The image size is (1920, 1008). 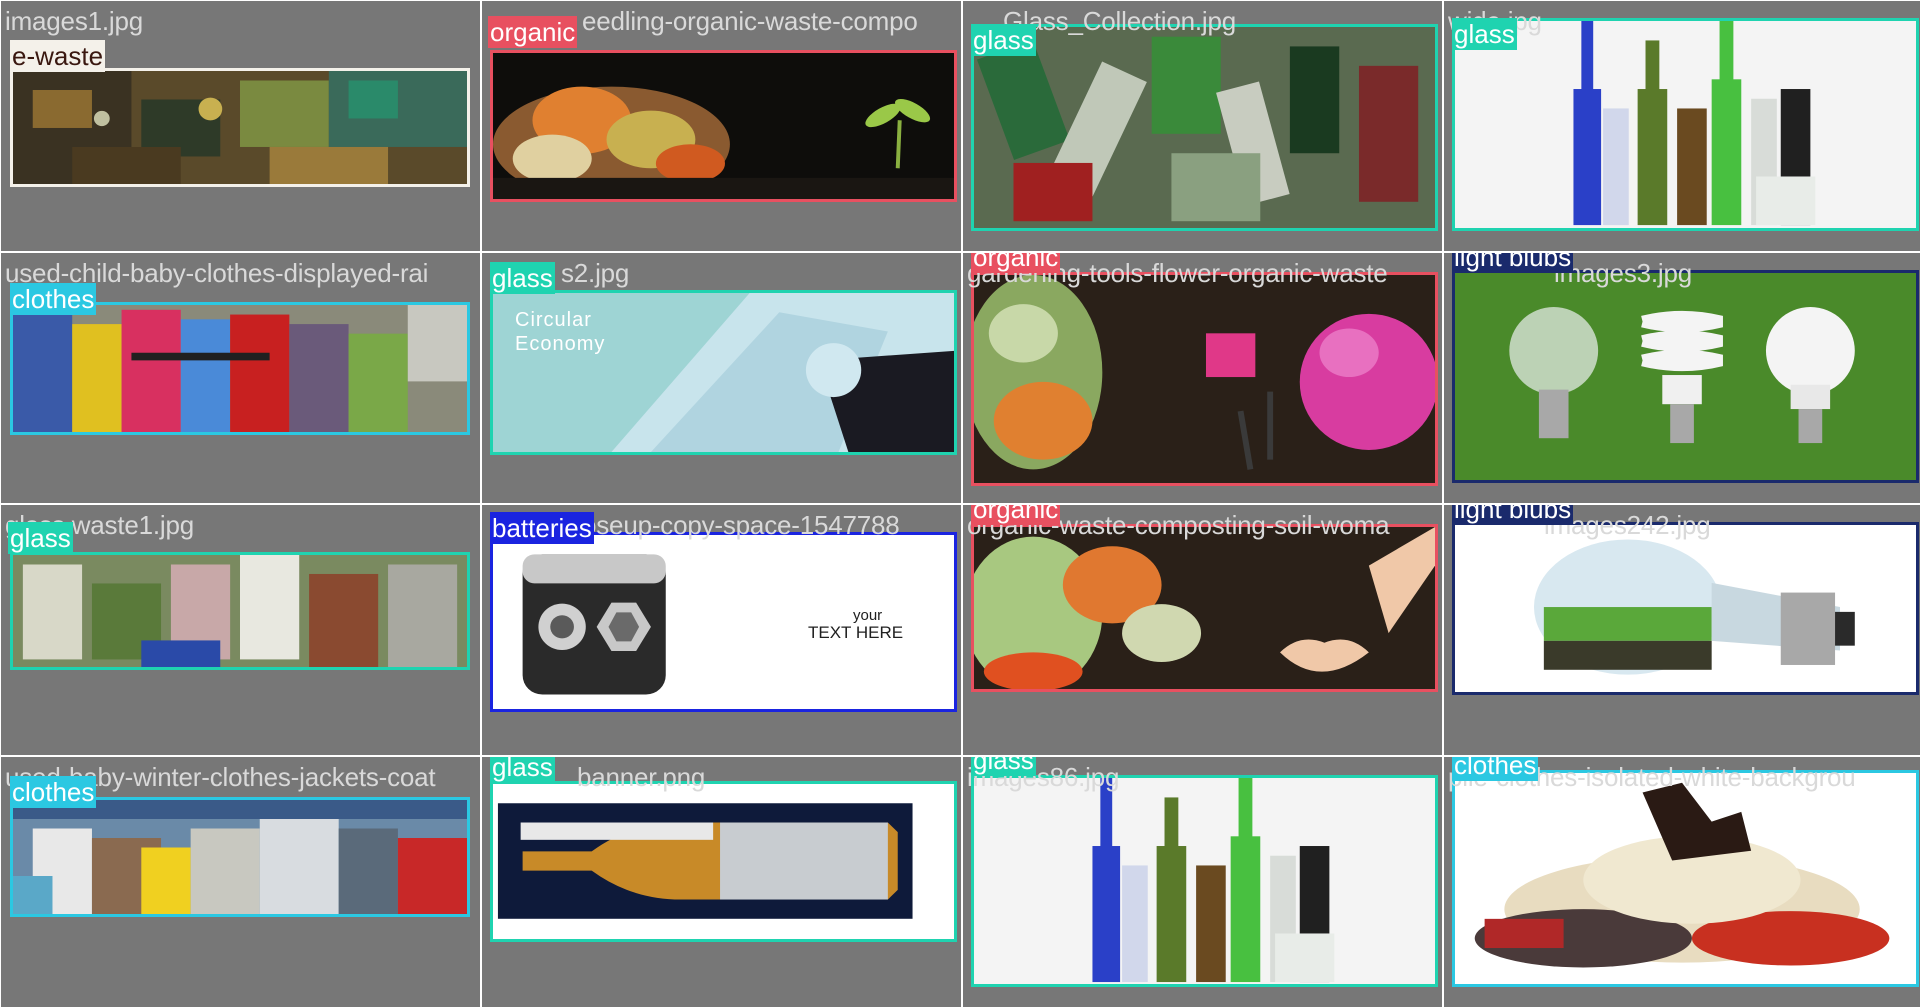 What do you see at coordinates (58, 56) in the screenshot?
I see `label-e-waste: e-waste` at bounding box center [58, 56].